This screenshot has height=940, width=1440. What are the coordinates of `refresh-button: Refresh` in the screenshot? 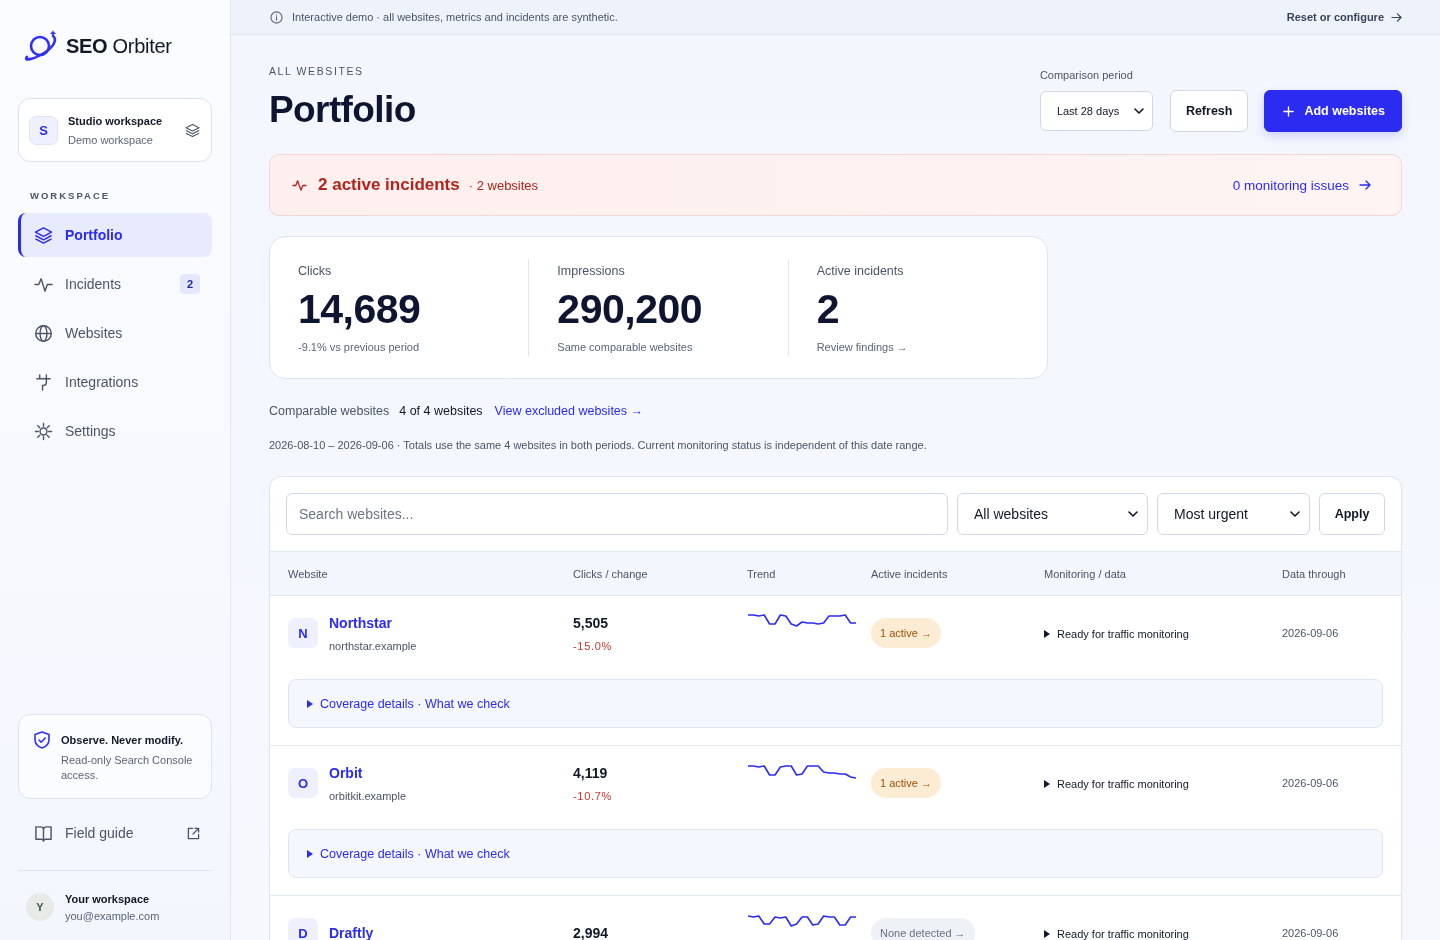 It's located at (1209, 111).